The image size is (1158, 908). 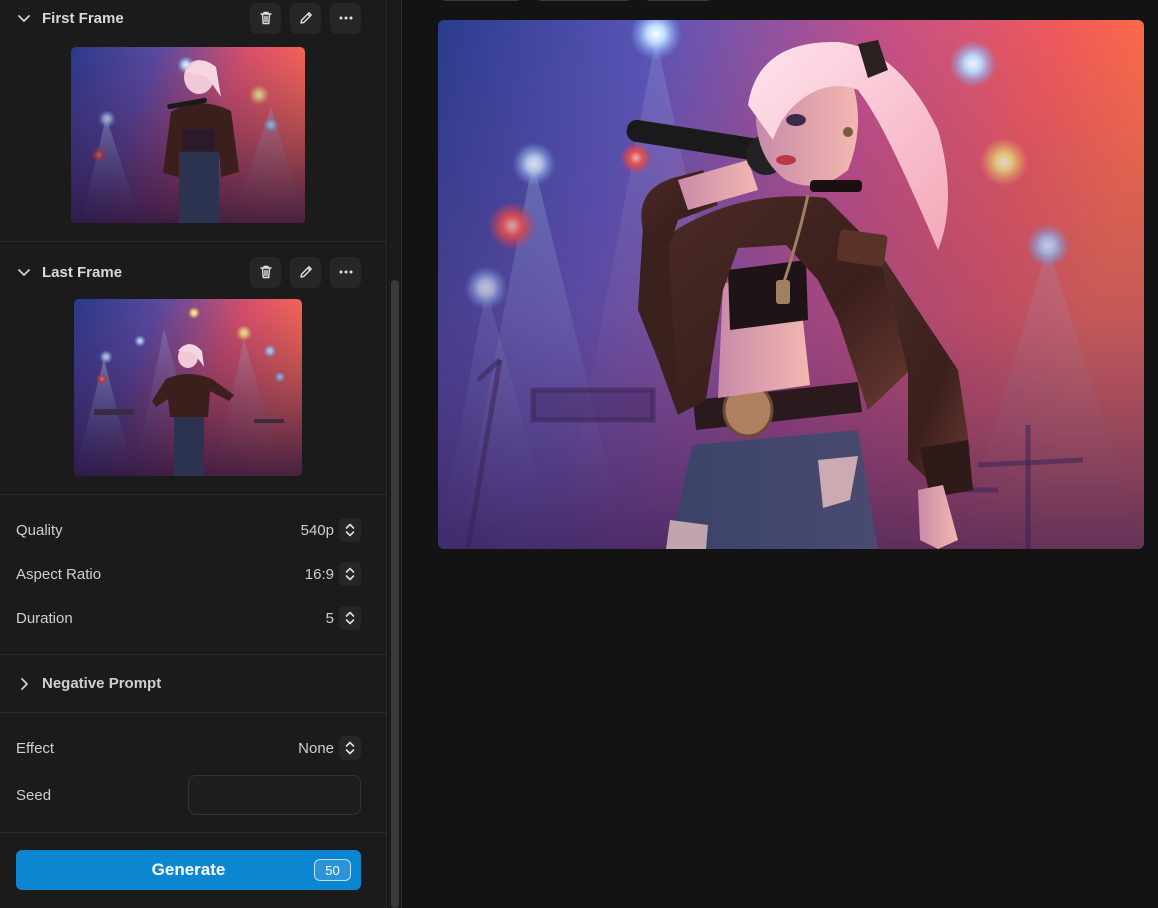 What do you see at coordinates (102, 683) in the screenshot?
I see `negative-prompt-label: Negative Prompt` at bounding box center [102, 683].